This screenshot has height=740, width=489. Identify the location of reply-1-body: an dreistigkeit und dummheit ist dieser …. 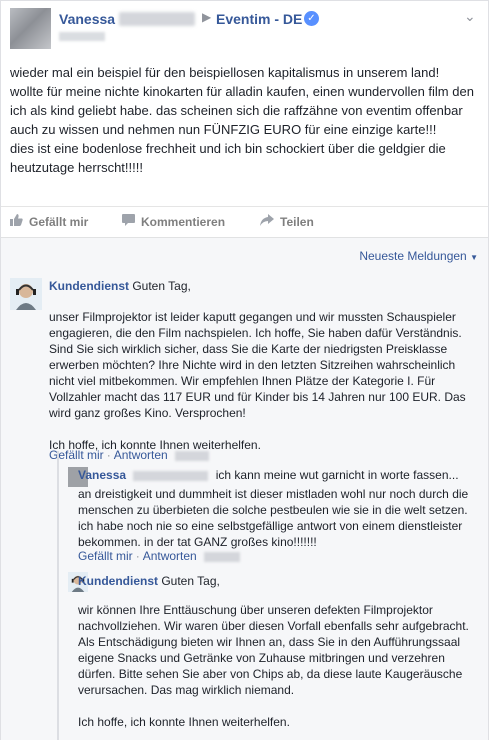
(273, 518).